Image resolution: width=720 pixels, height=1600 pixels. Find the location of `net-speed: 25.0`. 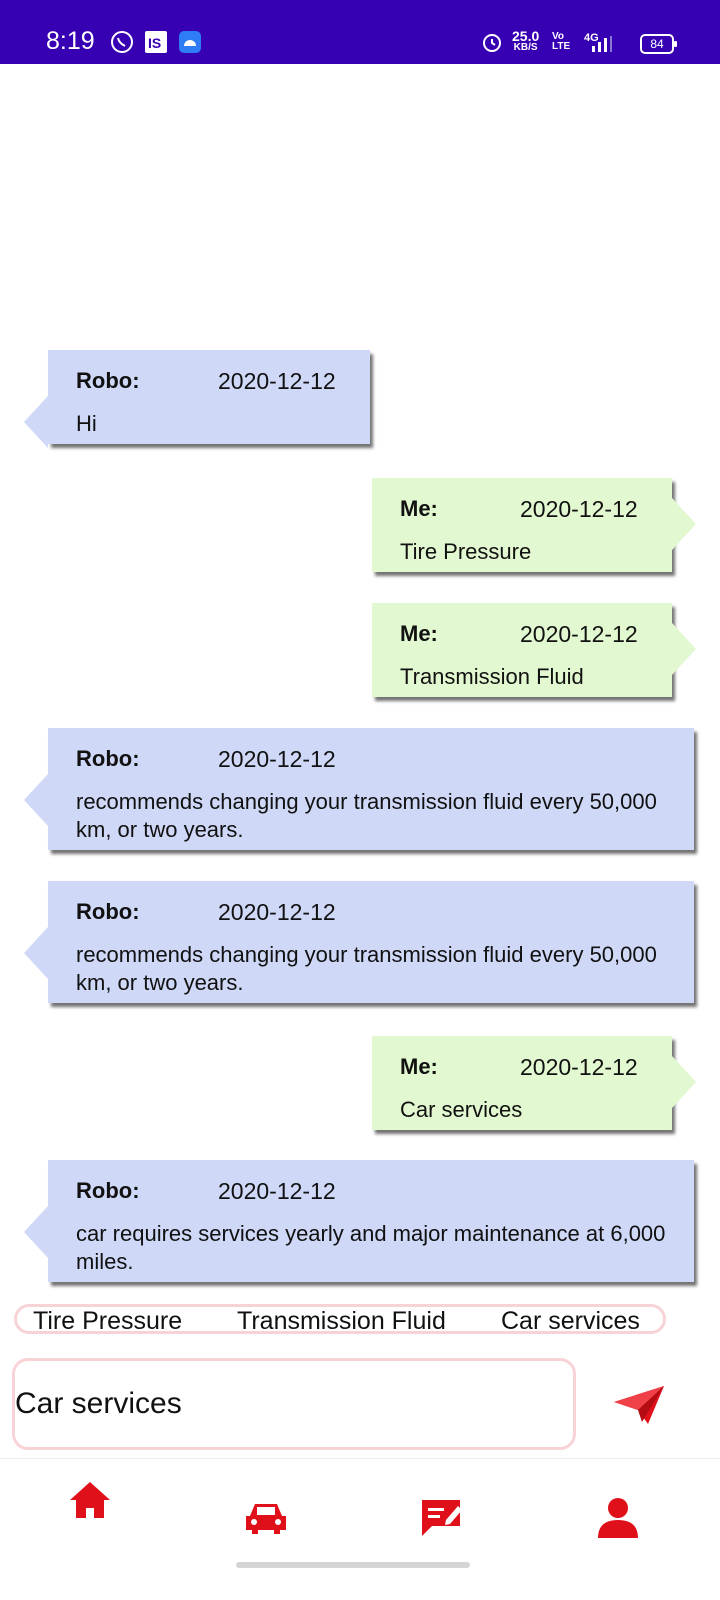

net-speed: 25.0 is located at coordinates (526, 36).